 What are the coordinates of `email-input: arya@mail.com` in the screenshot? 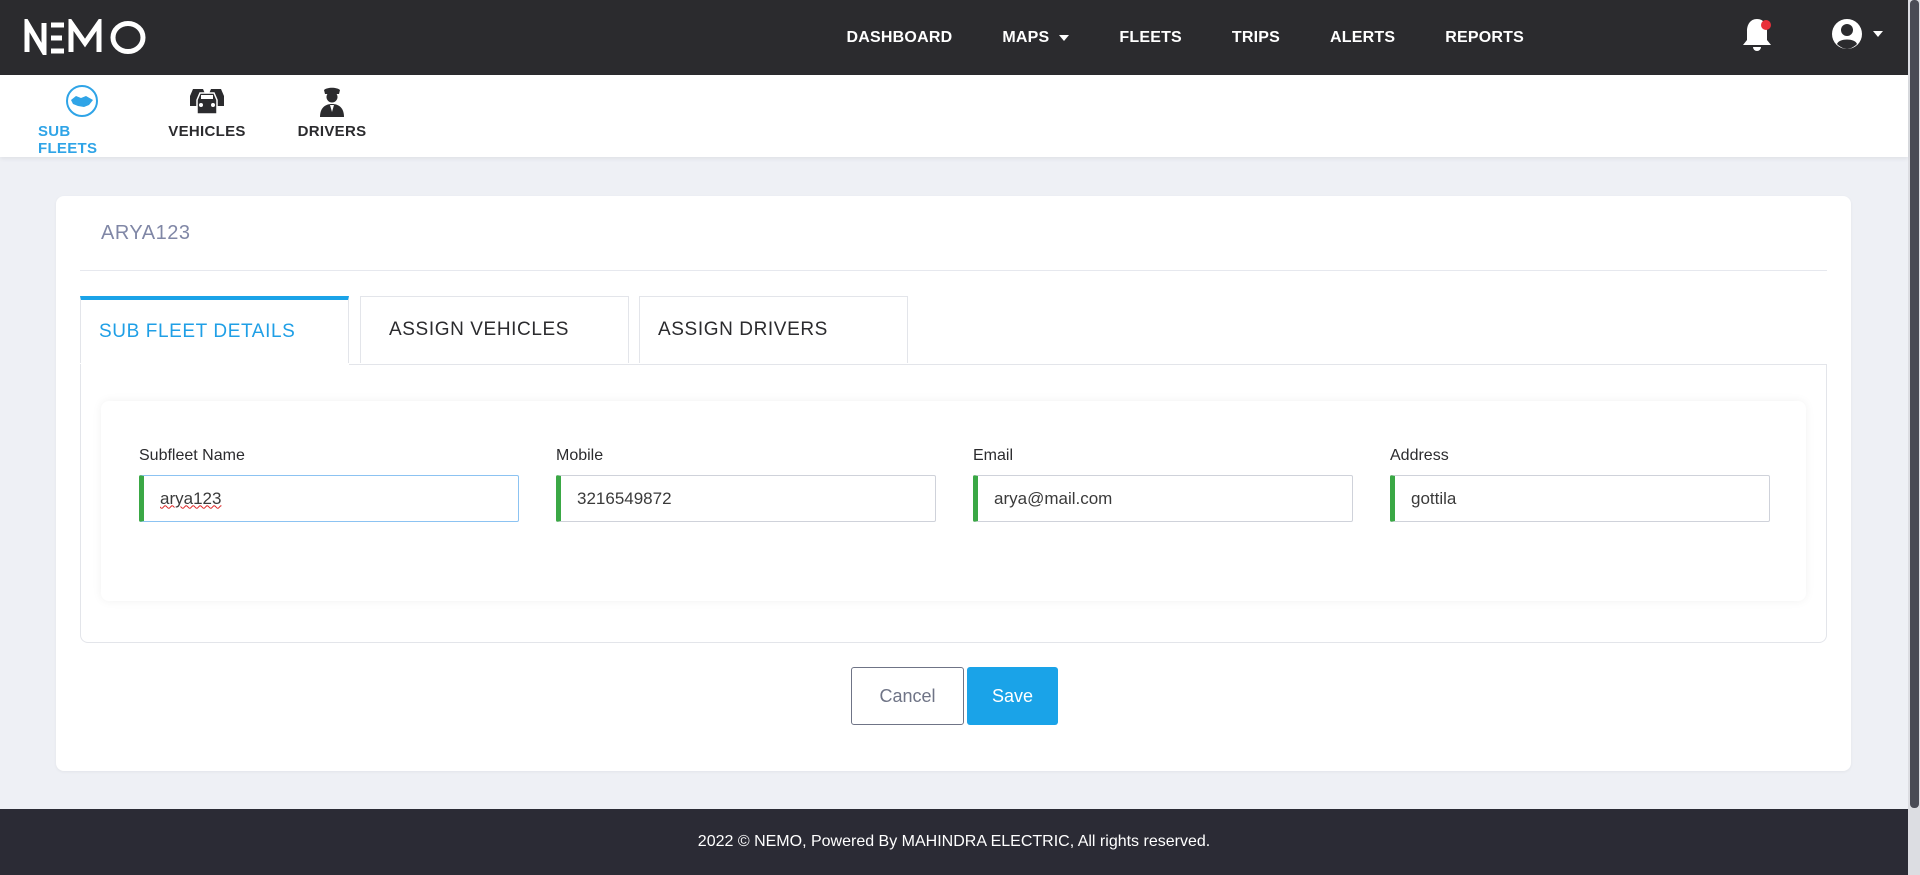 It's located at (1163, 498).